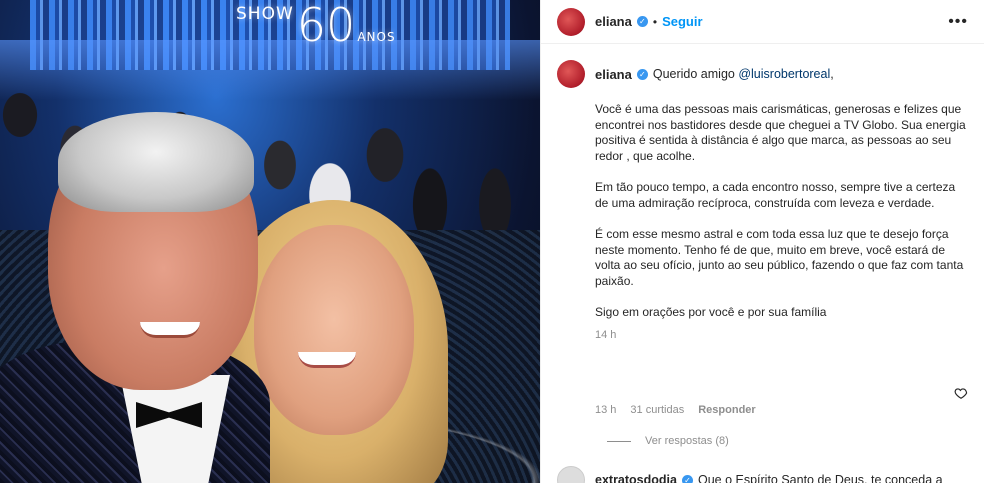 The image size is (984, 483). I want to click on caption-username: eliana, so click(613, 74).